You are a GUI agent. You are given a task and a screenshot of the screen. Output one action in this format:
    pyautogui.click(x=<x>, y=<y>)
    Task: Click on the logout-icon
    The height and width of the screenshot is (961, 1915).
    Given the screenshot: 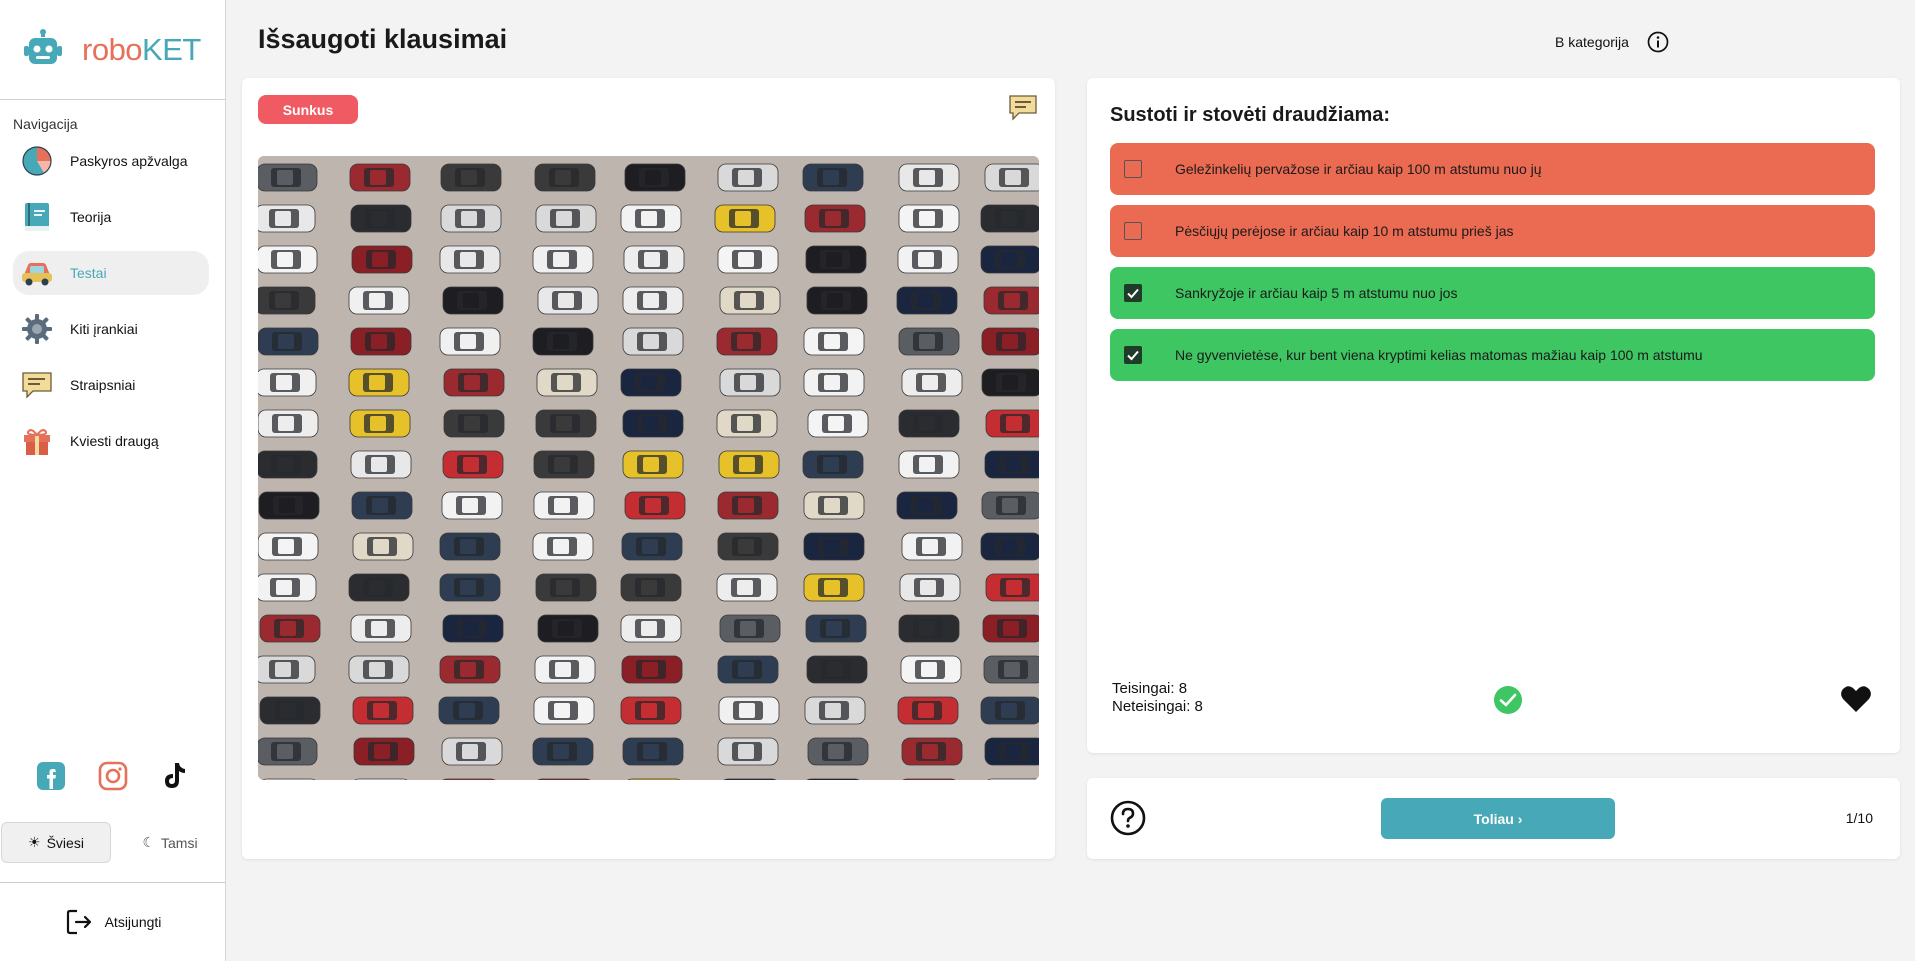 What is the action you would take?
    pyautogui.click(x=78, y=922)
    